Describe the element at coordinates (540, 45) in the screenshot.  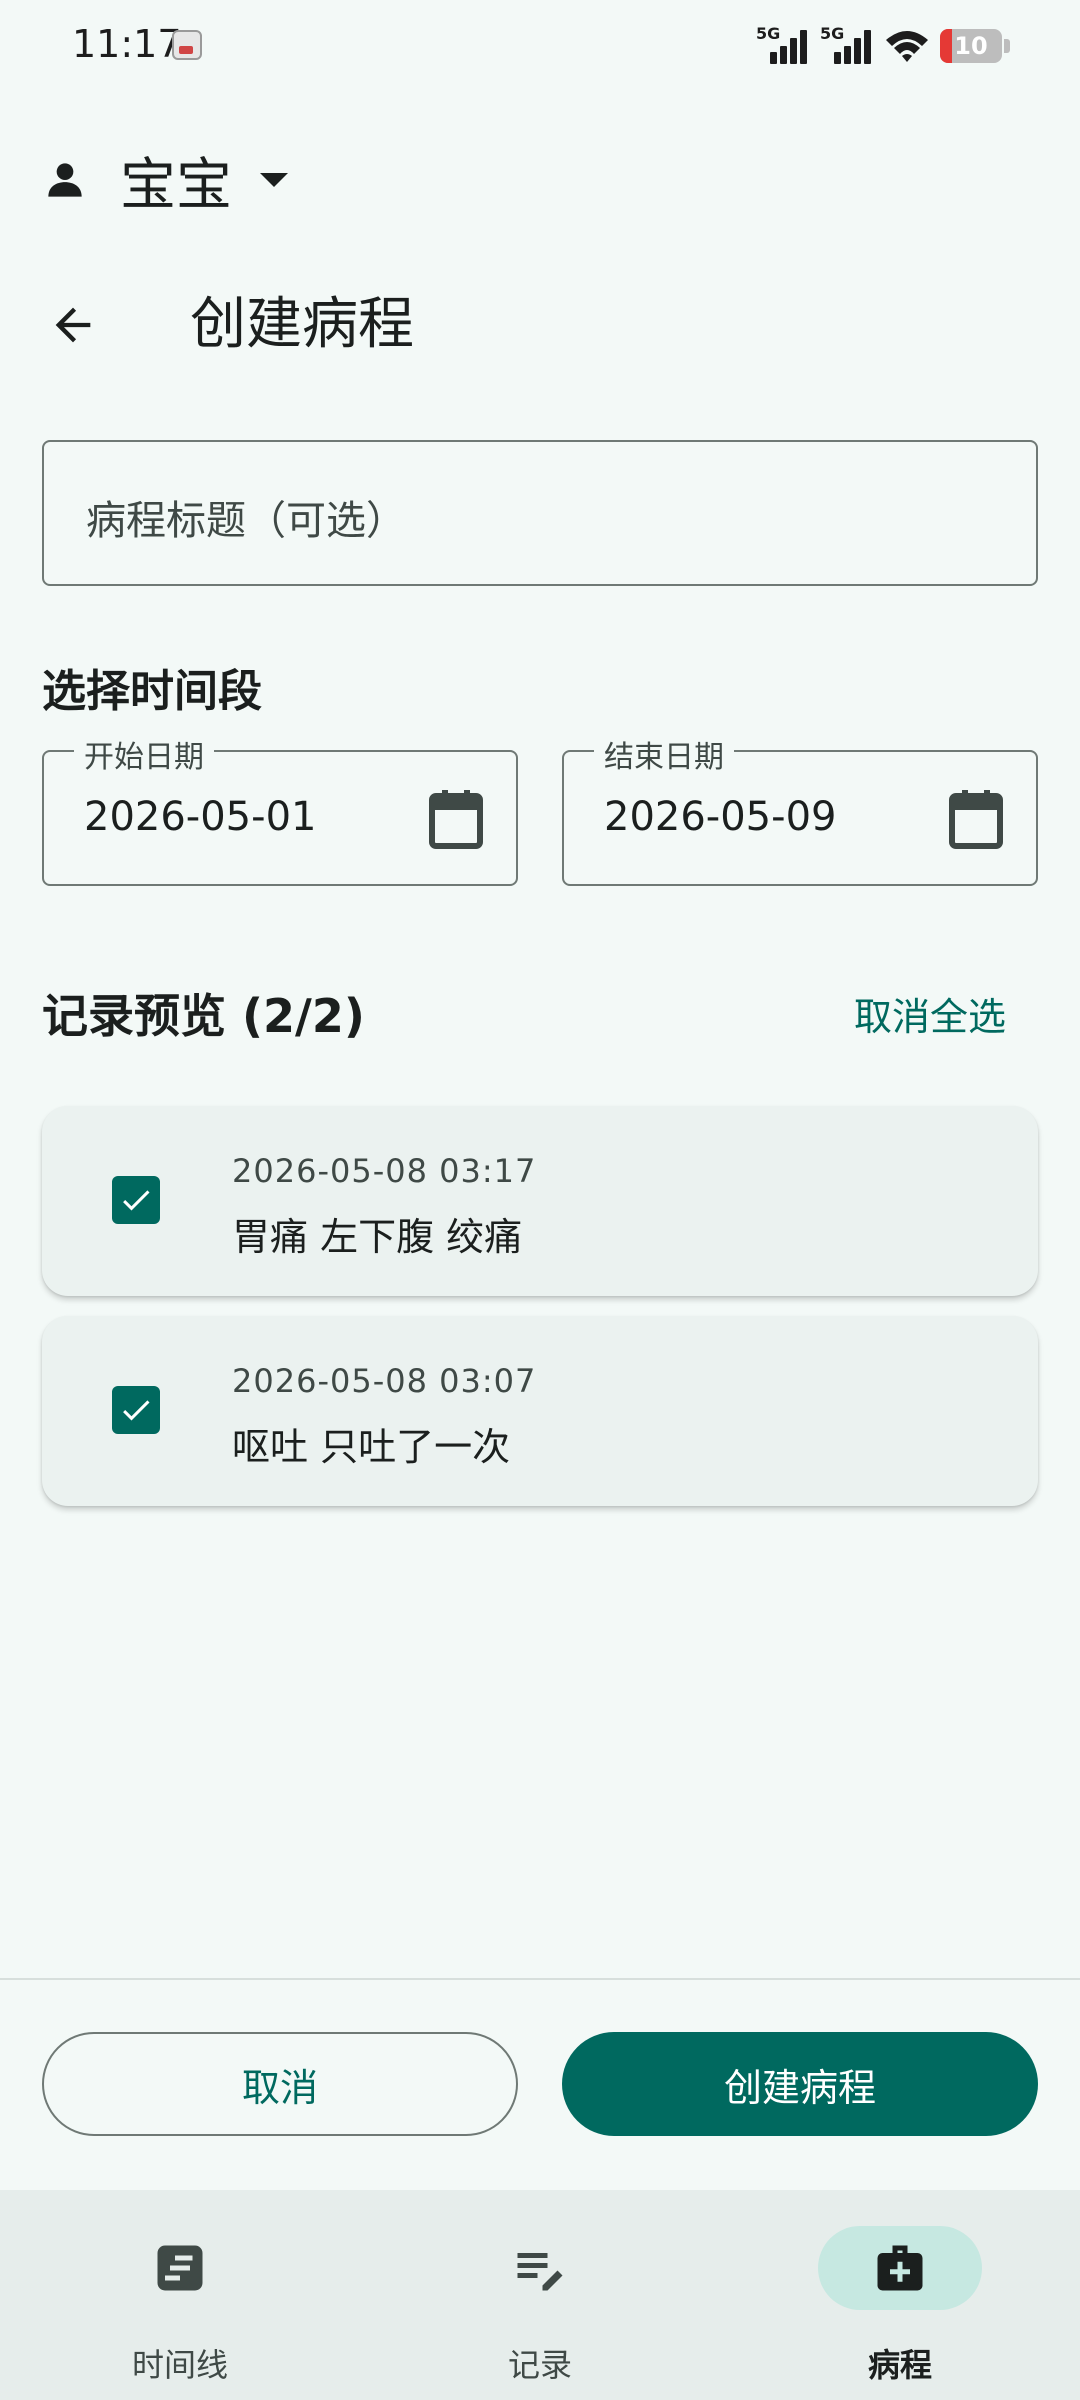
I see `status-bar: 11:17 5G 5G 10` at that location.